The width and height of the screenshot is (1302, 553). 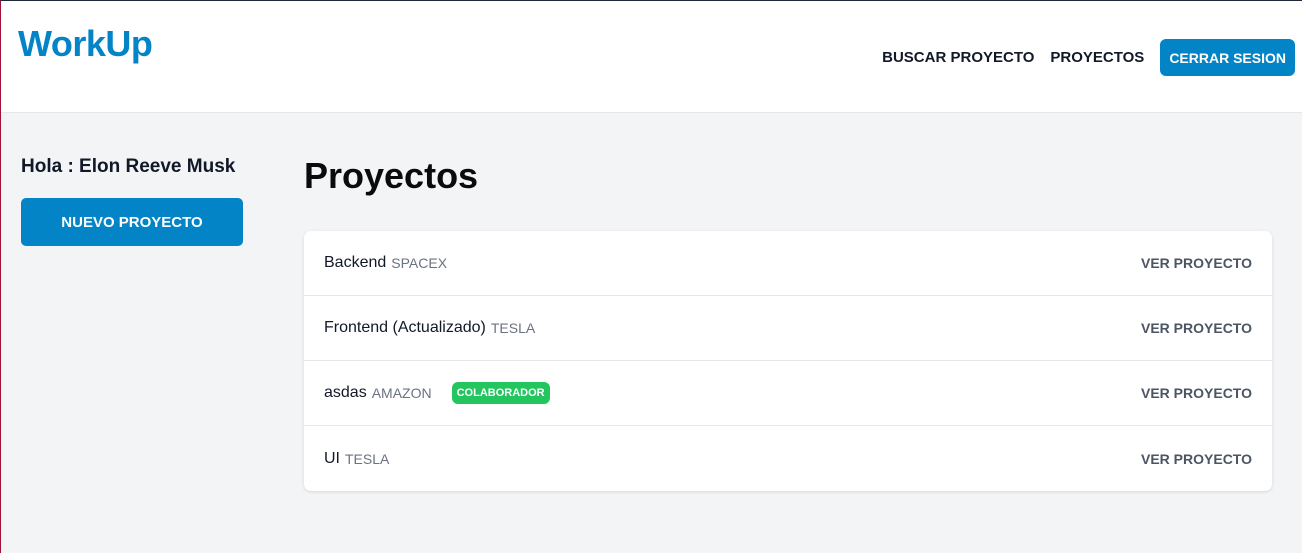 I want to click on project-row: asdas AMAZON COLABORADOR VER PROYECTO, so click(x=788, y=393).